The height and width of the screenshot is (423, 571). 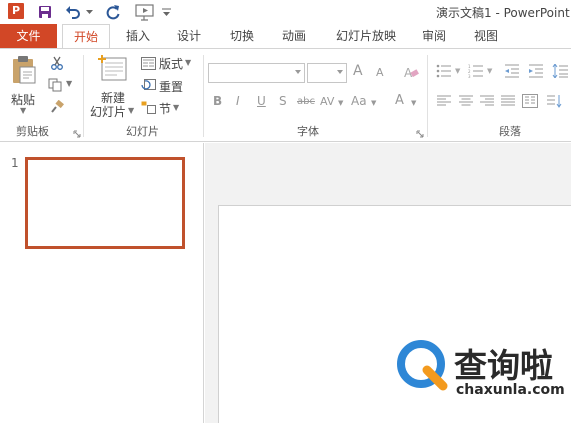 What do you see at coordinates (15, 163) in the screenshot?
I see `slide-number: 1` at bounding box center [15, 163].